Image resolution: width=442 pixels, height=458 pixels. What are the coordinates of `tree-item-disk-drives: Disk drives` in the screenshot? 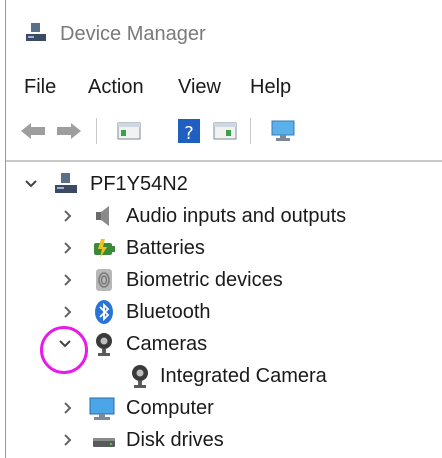 It's located at (224, 440).